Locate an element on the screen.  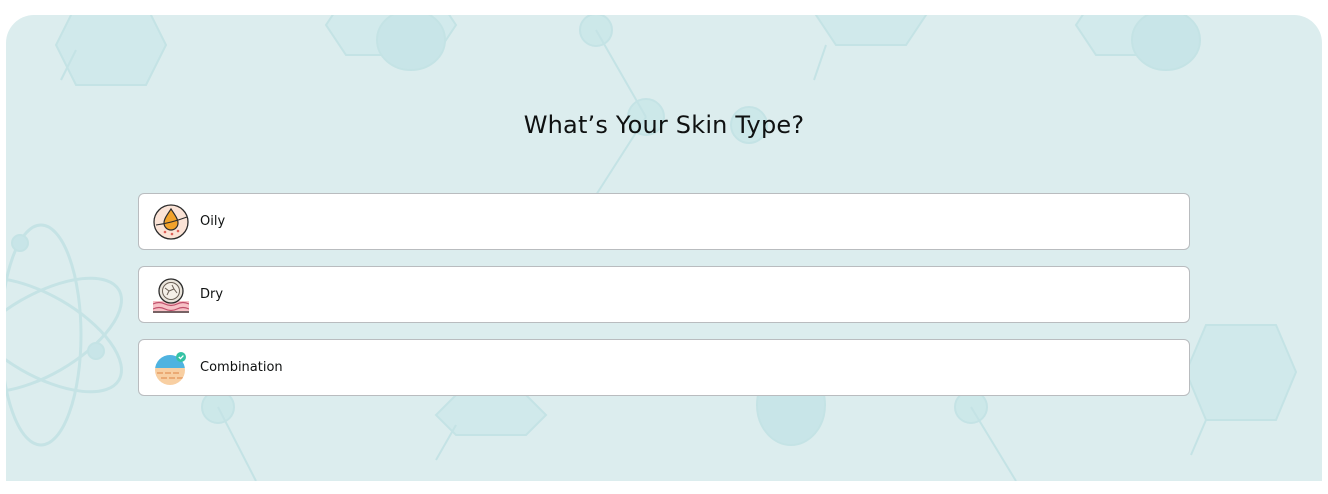
page-title: What’s Your Skin Type? is located at coordinates (664, 125).